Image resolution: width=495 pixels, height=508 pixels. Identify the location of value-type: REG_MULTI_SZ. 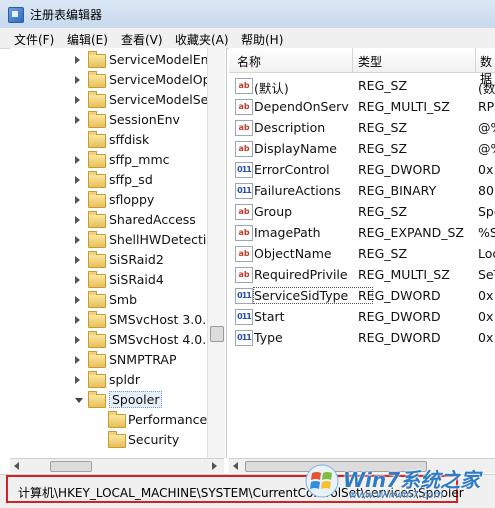
(404, 274).